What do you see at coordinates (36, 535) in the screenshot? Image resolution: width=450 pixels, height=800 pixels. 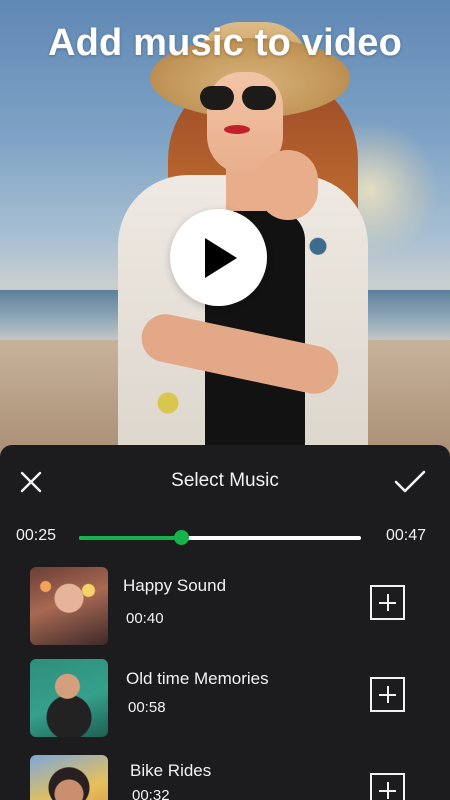 I see `start-time: 00:25` at bounding box center [36, 535].